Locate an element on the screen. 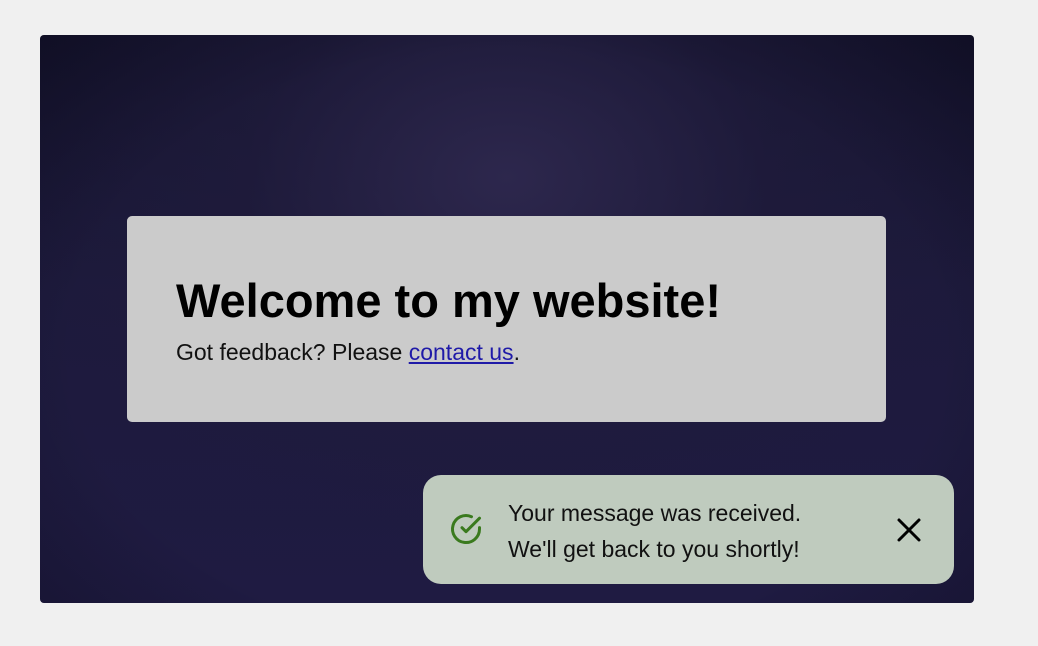 The height and width of the screenshot is (646, 1038). contact-us-link: contact us is located at coordinates (461, 352).